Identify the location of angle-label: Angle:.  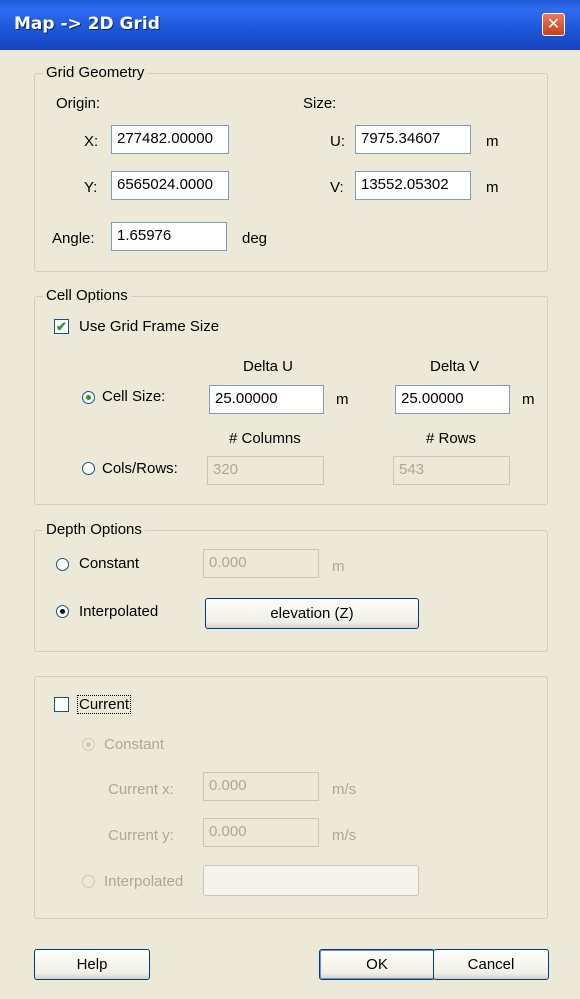
(73, 238).